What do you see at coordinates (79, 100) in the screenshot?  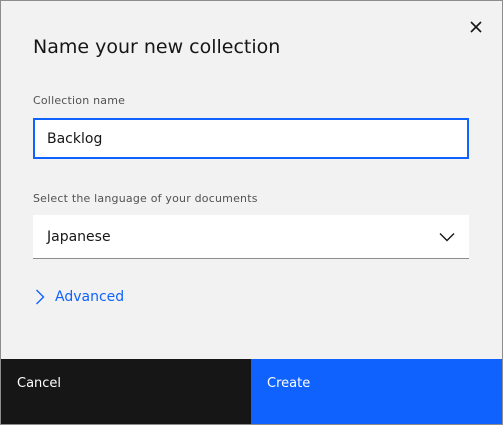 I see `collection-name-label: Collection name` at bounding box center [79, 100].